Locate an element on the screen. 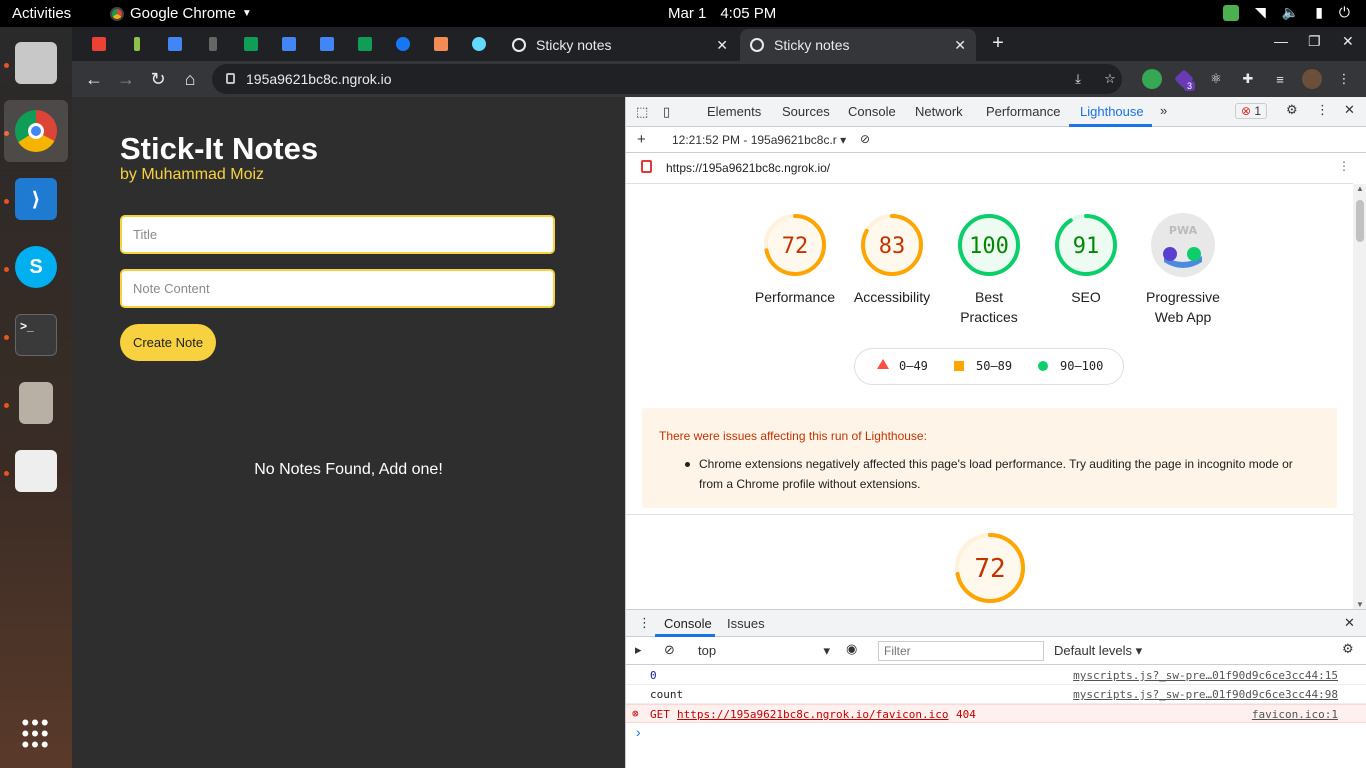 The width and height of the screenshot is (1366, 768). kebab-menu-icon: ⋮ is located at coordinates (1344, 79).